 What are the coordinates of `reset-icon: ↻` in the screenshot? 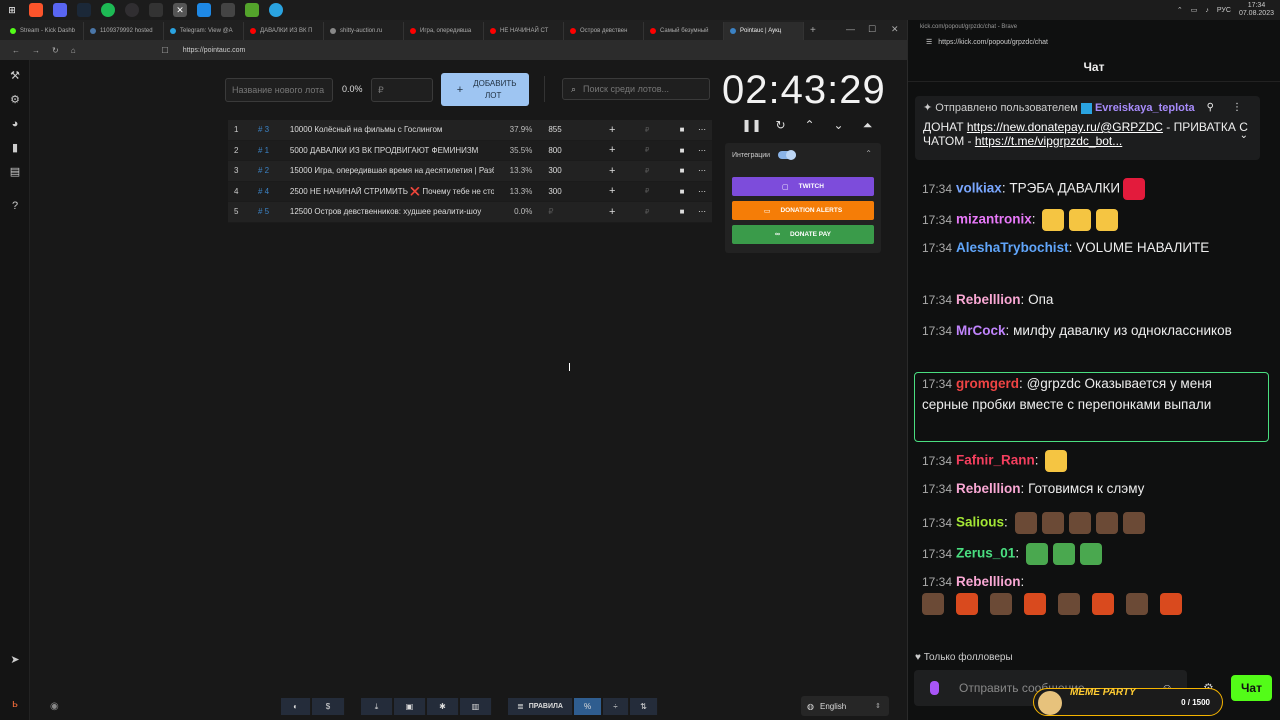 It's located at (780, 125).